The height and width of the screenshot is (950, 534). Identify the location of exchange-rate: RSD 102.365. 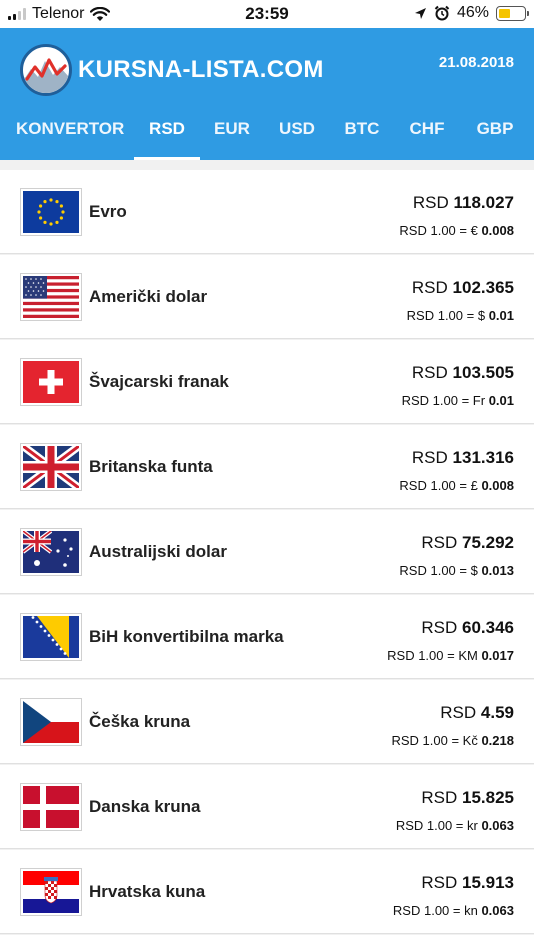
(463, 288).